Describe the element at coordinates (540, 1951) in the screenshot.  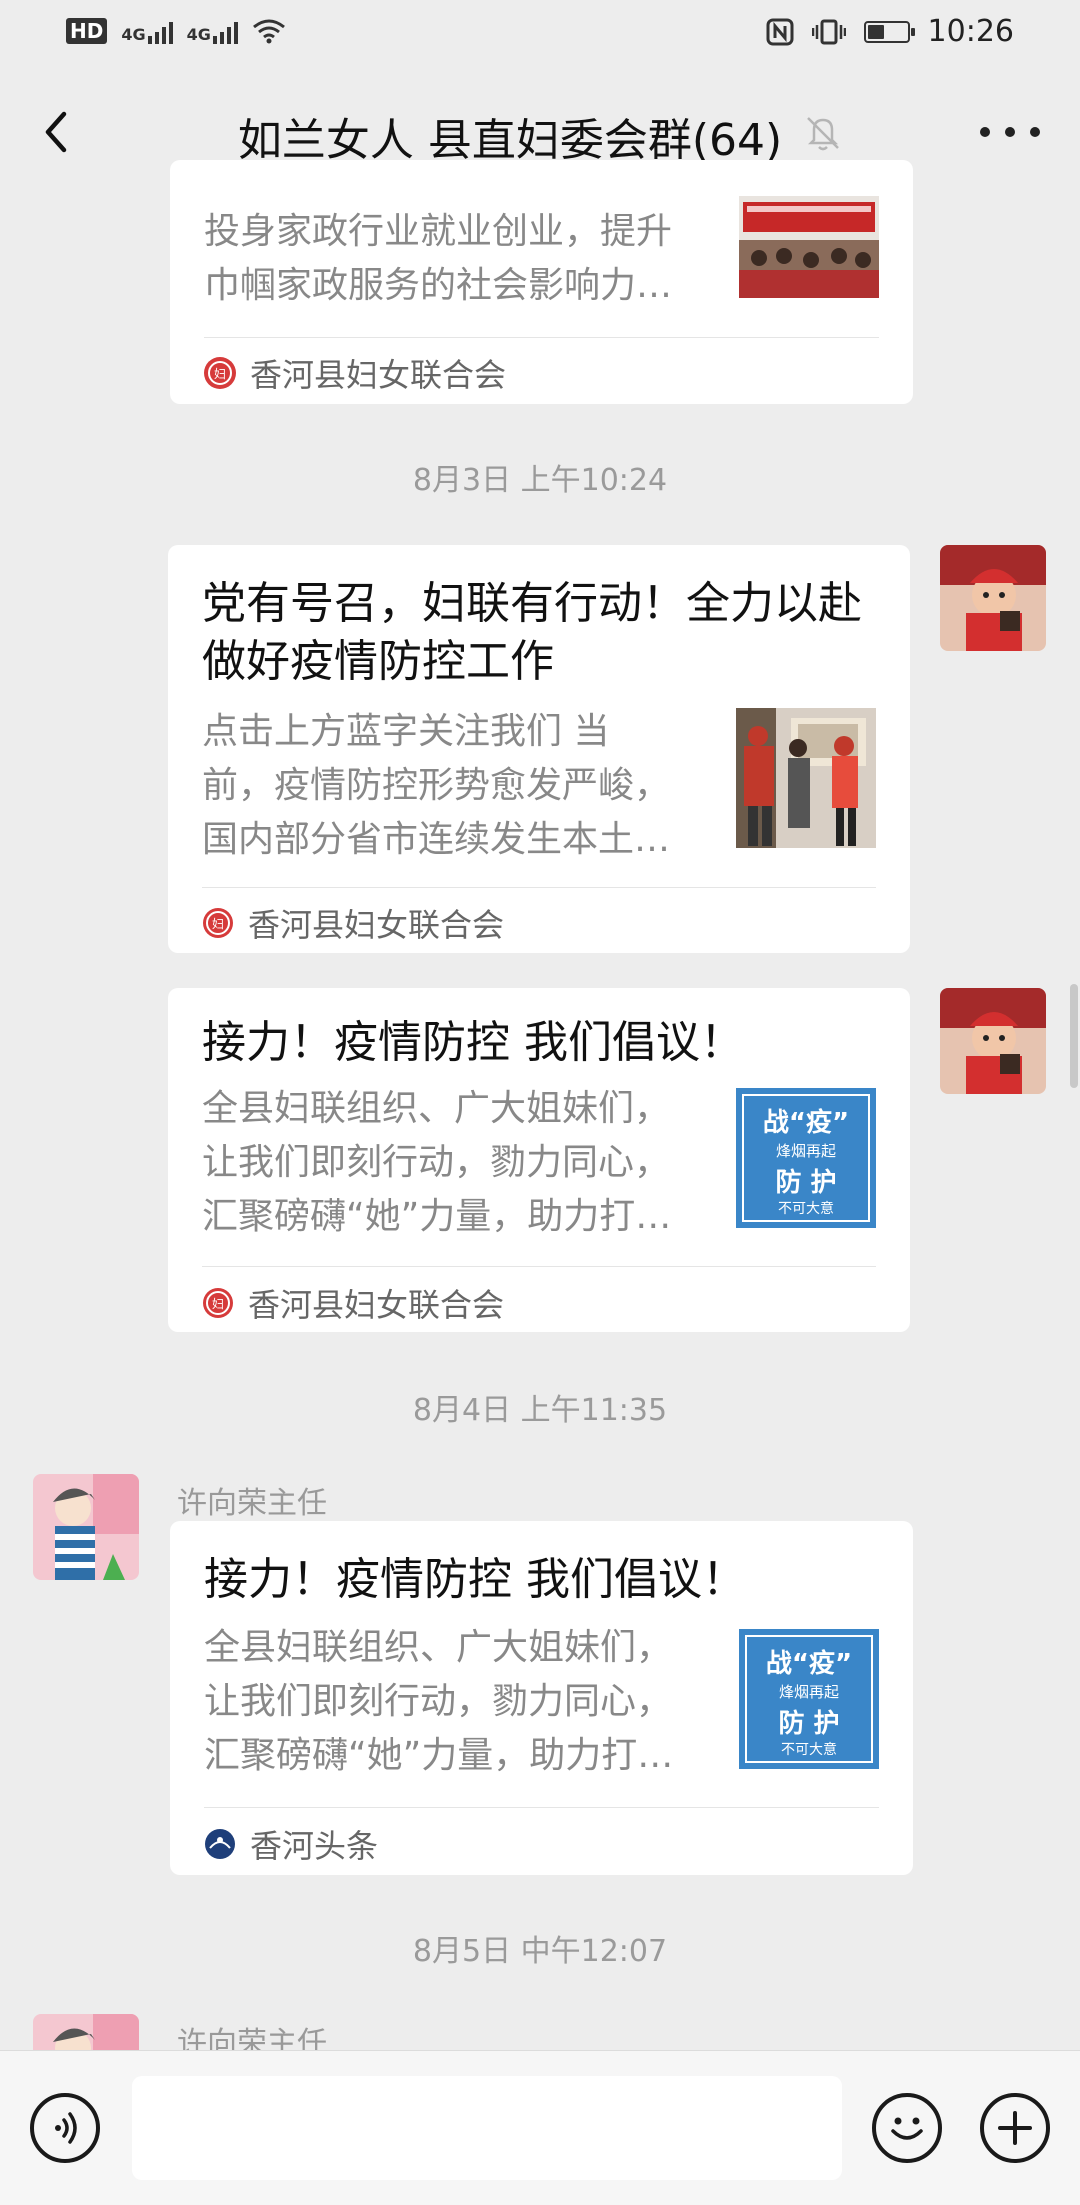
I see `timestamp: 8月5日 中午12:07` at that location.